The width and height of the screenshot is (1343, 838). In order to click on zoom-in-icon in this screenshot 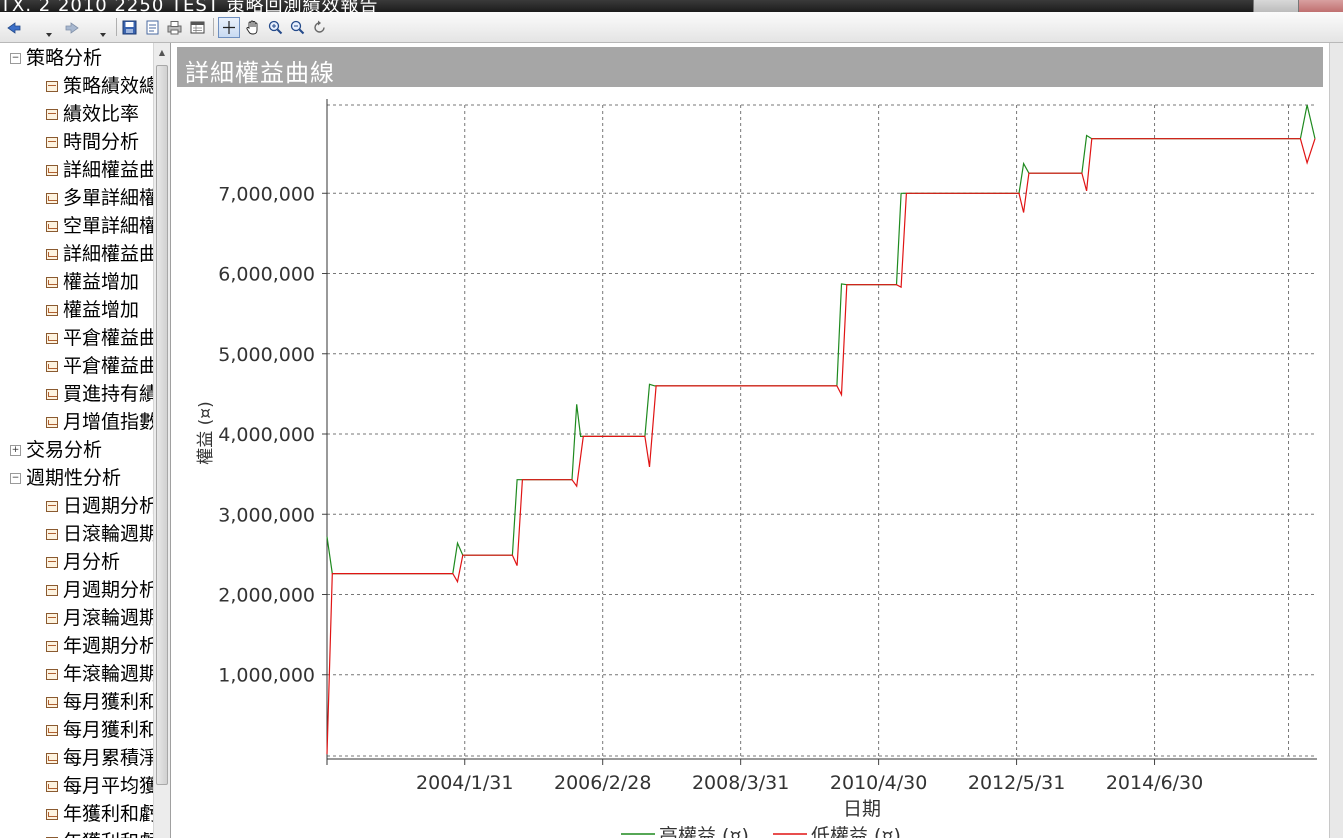, I will do `click(275, 27)`.